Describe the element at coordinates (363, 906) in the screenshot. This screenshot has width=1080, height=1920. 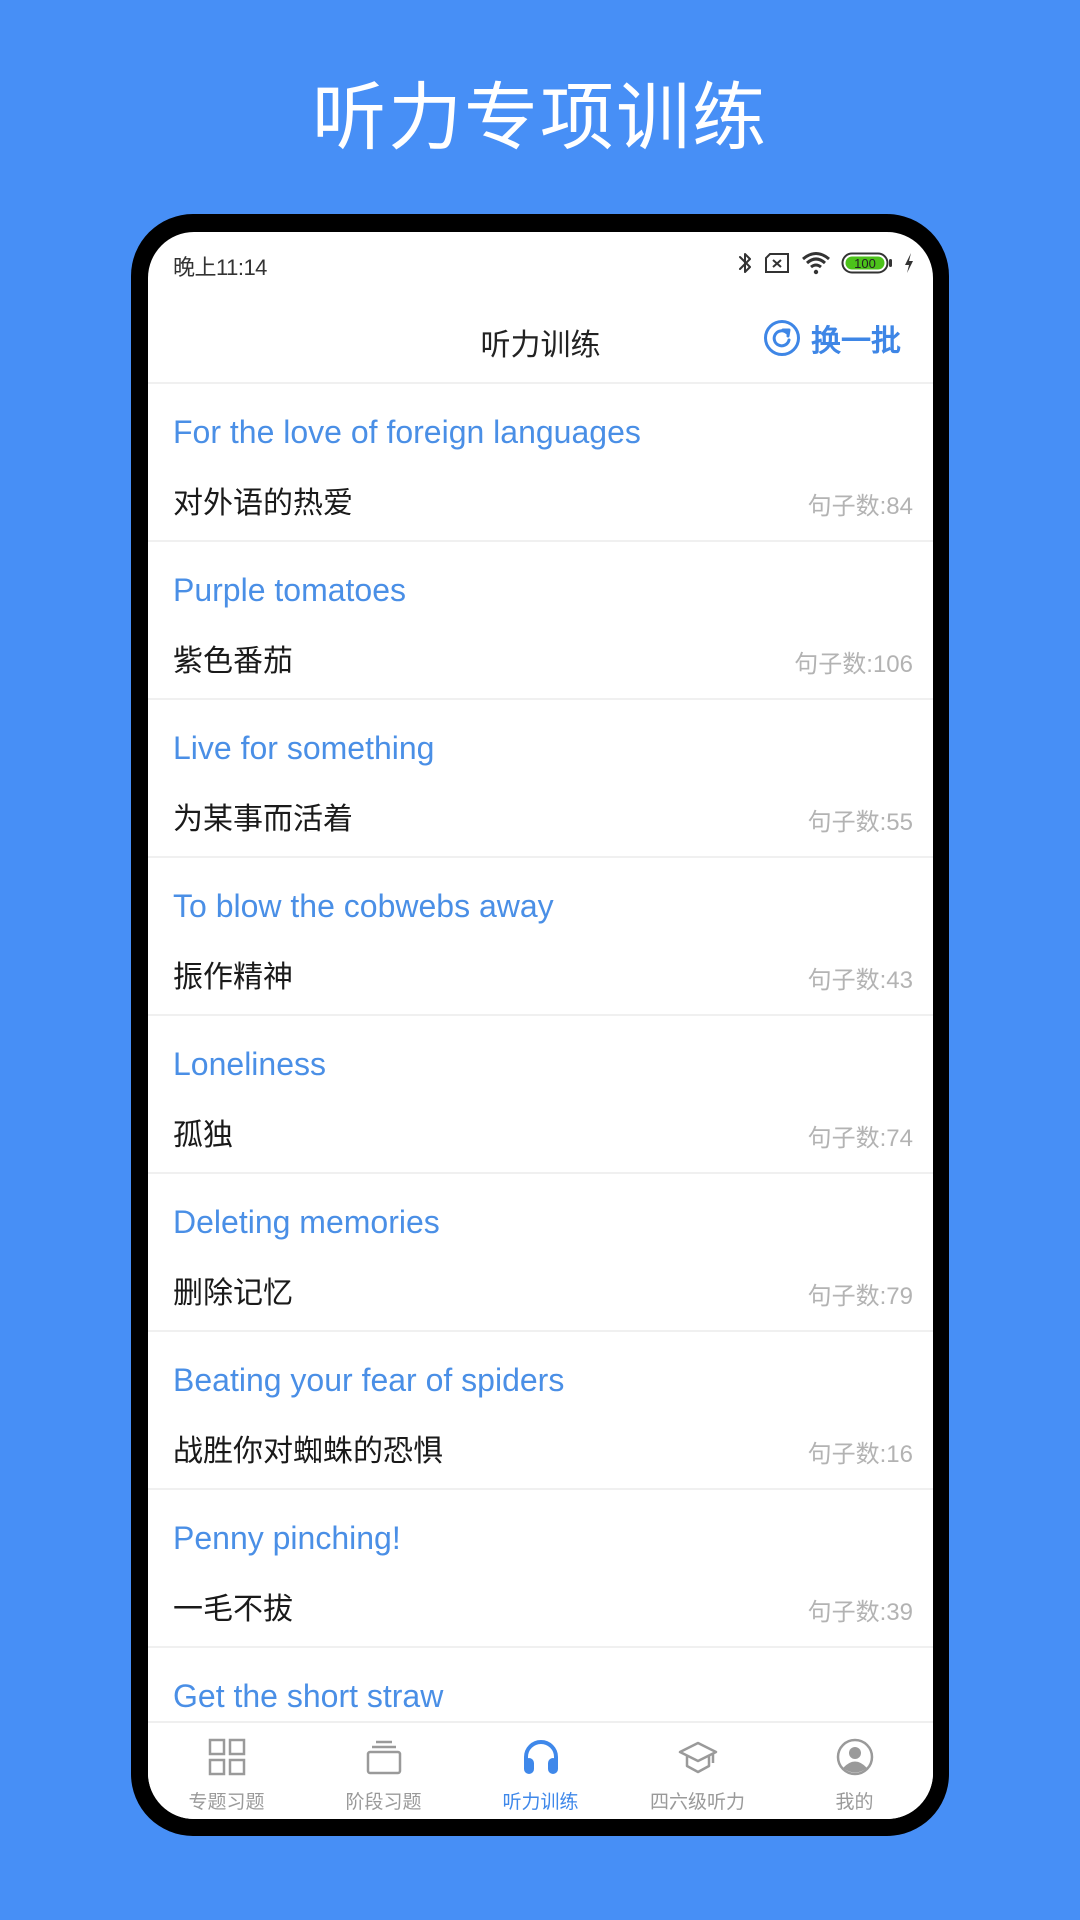
I see `item-title: To blow the cobwebs away` at that location.